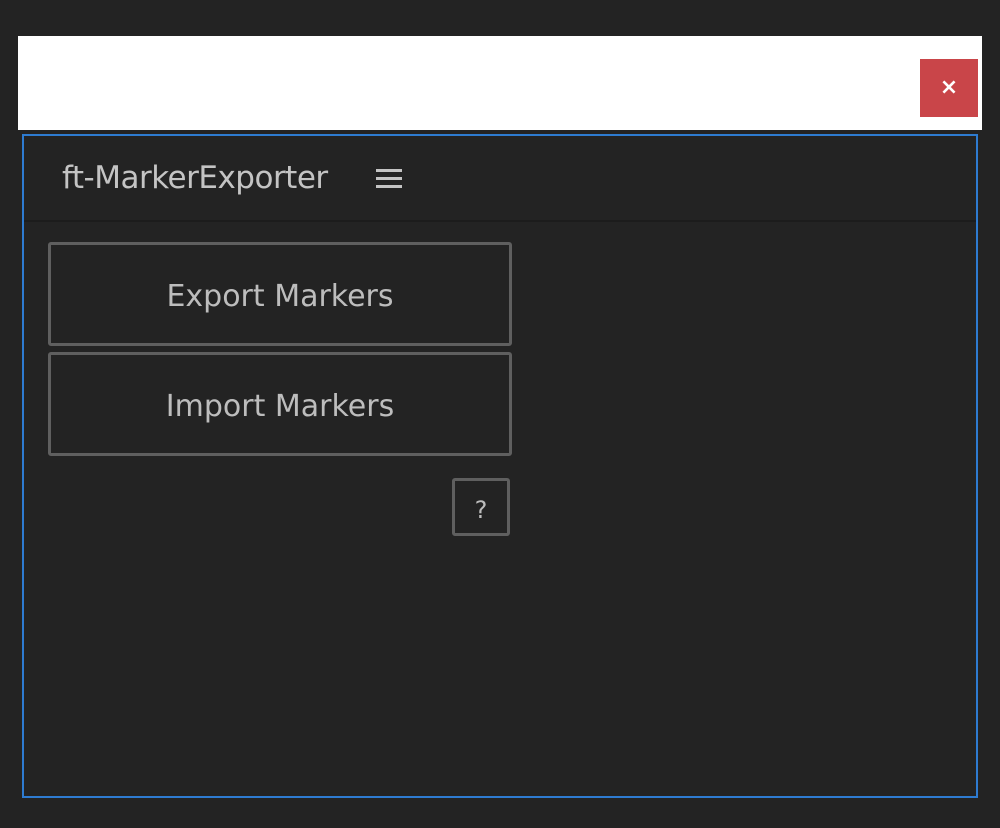 The height and width of the screenshot is (828, 1000). I want to click on import-markers-button: Import Markers, so click(280, 404).